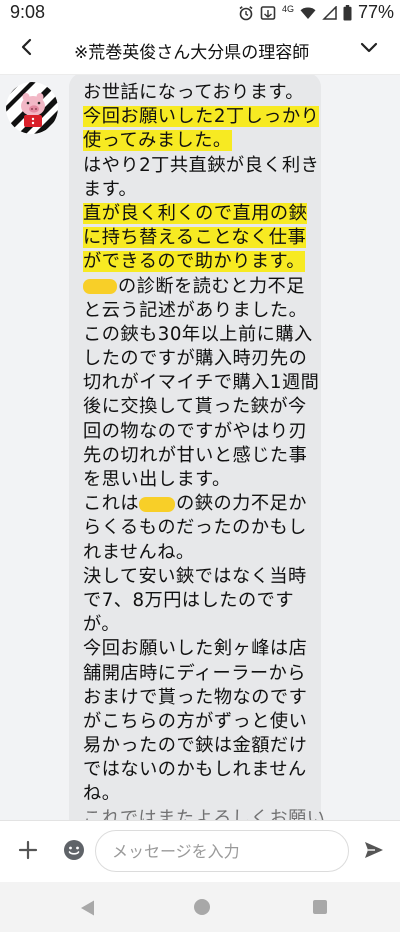  I want to click on emoji-icon, so click(74, 852).